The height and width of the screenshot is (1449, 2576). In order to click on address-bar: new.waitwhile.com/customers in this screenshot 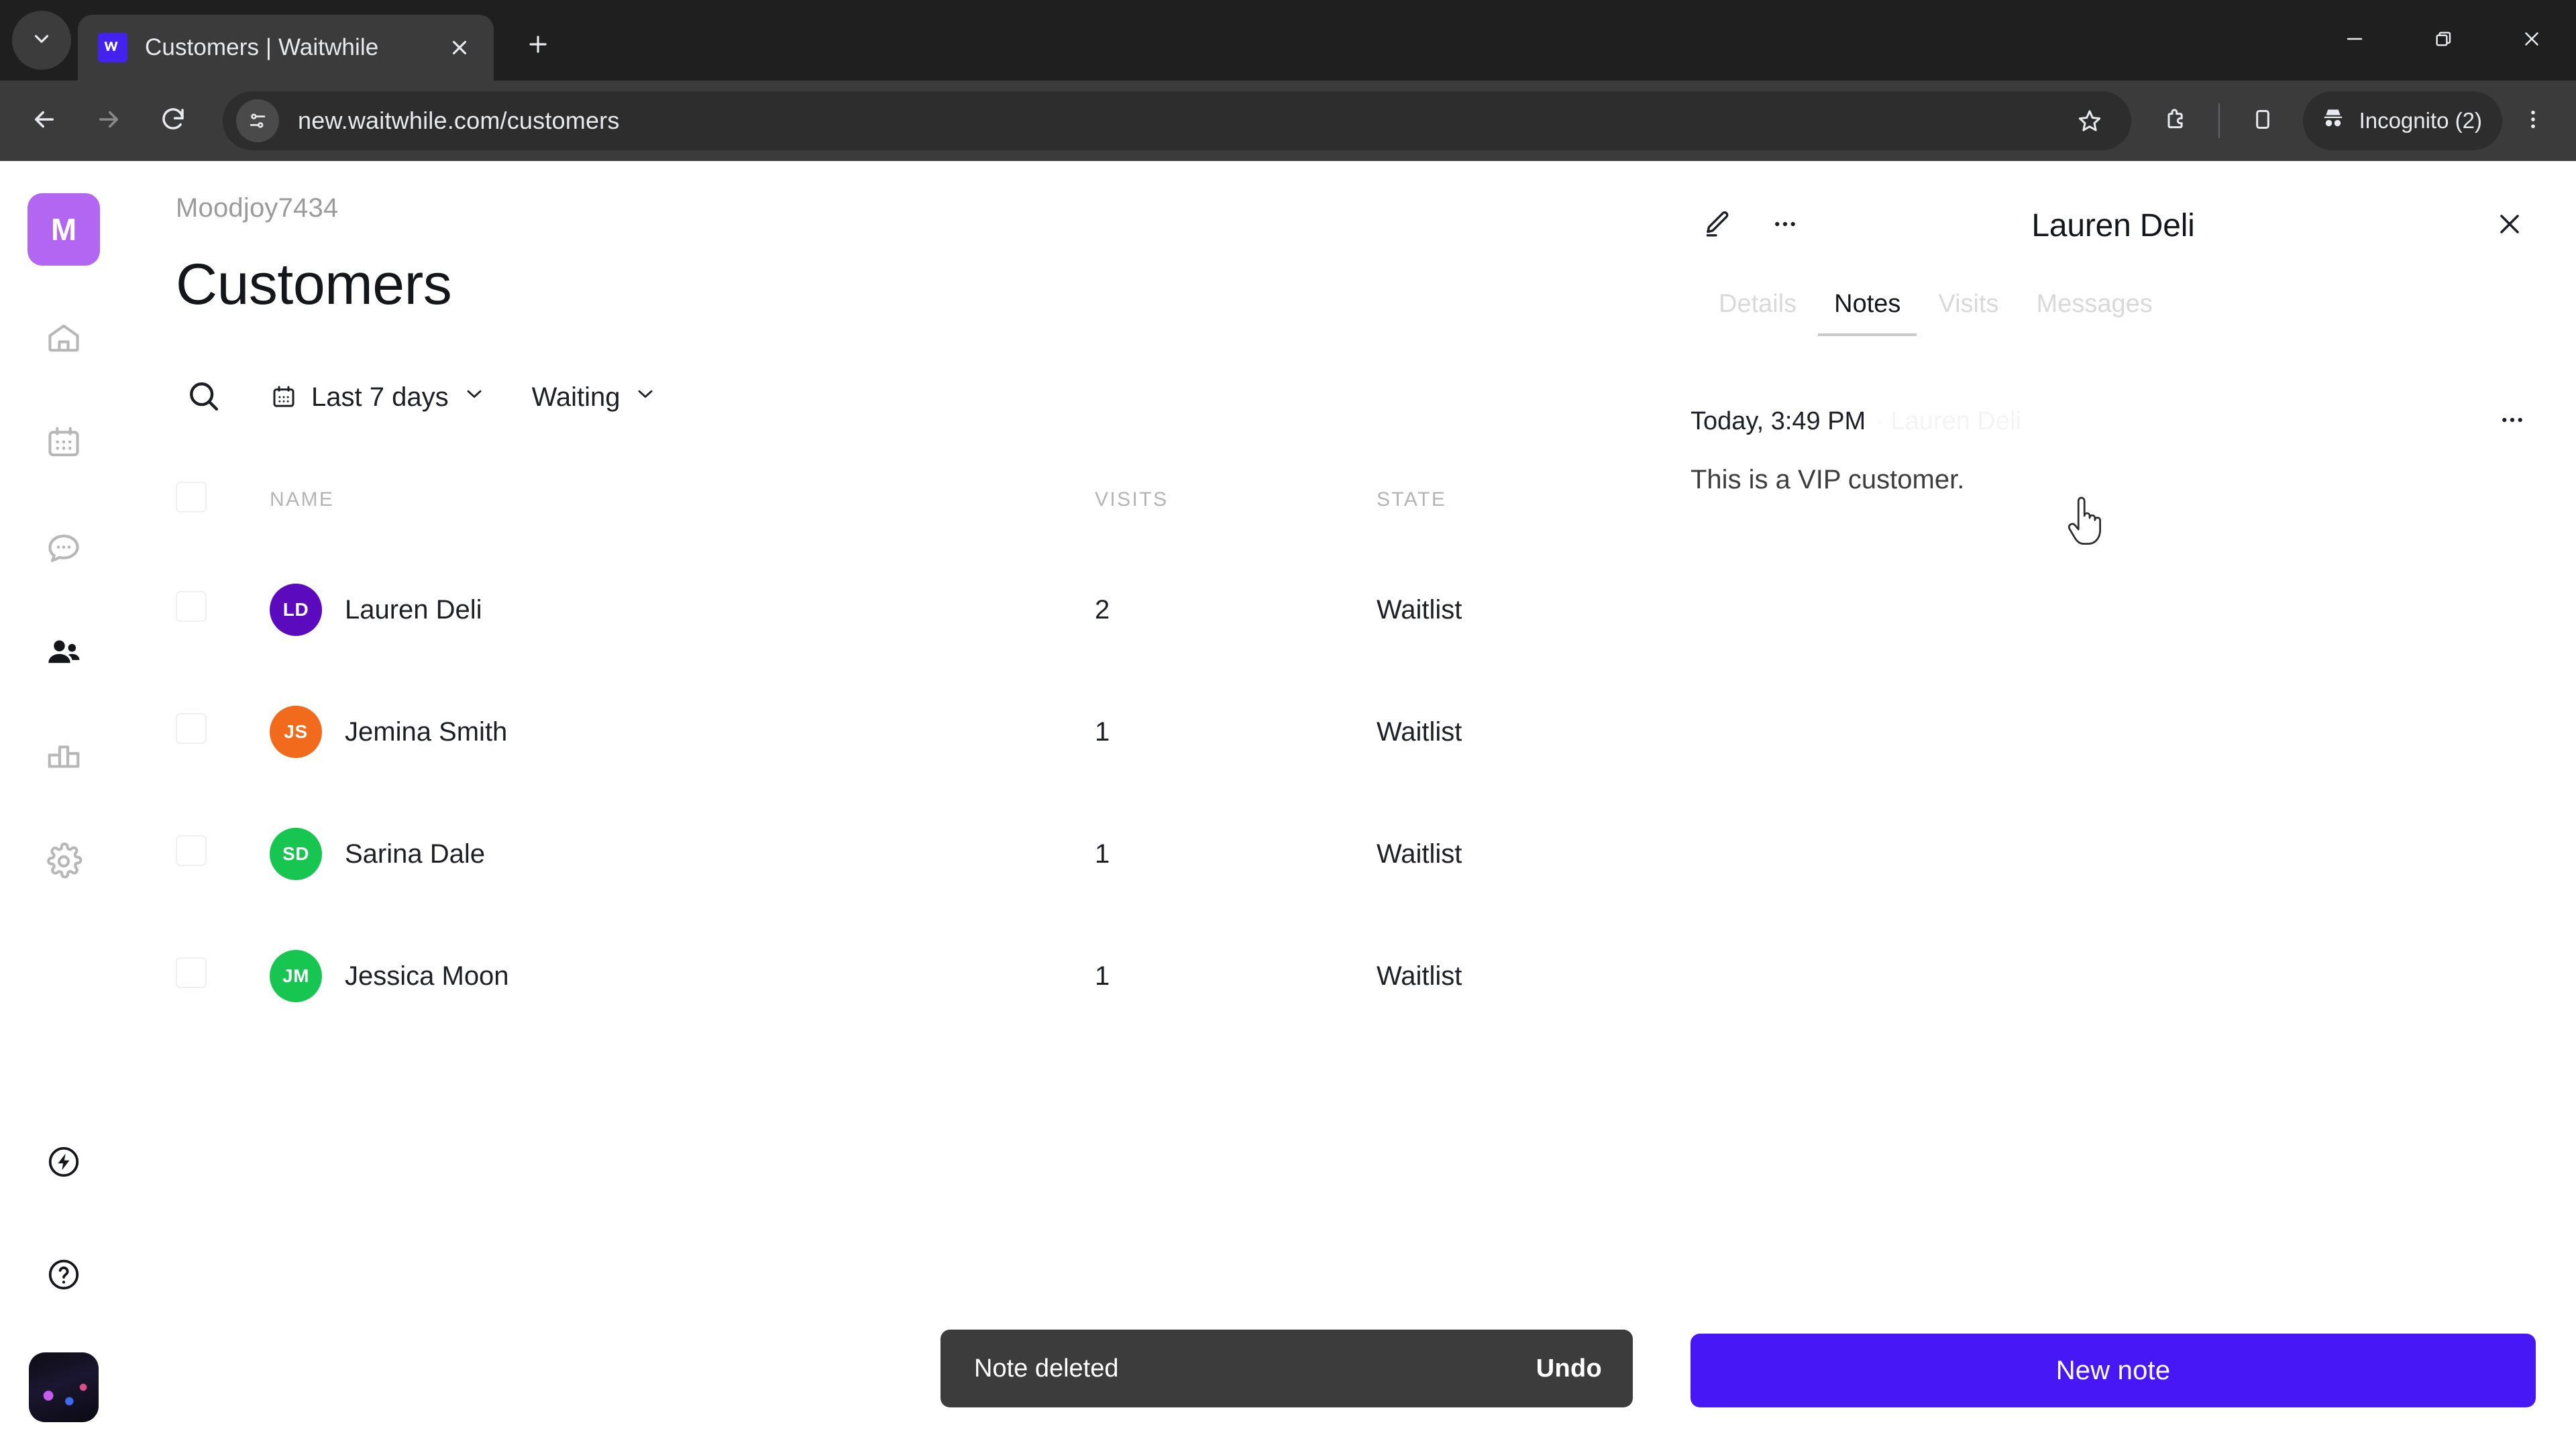, I will do `click(1177, 120)`.